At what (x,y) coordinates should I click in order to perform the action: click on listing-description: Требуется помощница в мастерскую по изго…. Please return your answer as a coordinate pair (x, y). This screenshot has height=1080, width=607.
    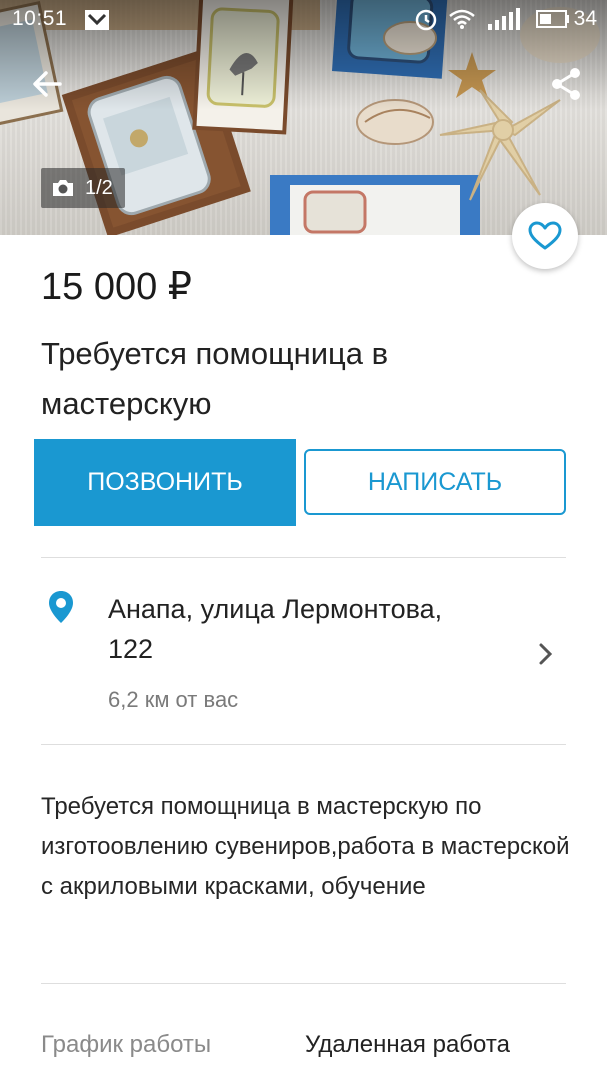
    Looking at the image, I should click on (305, 846).